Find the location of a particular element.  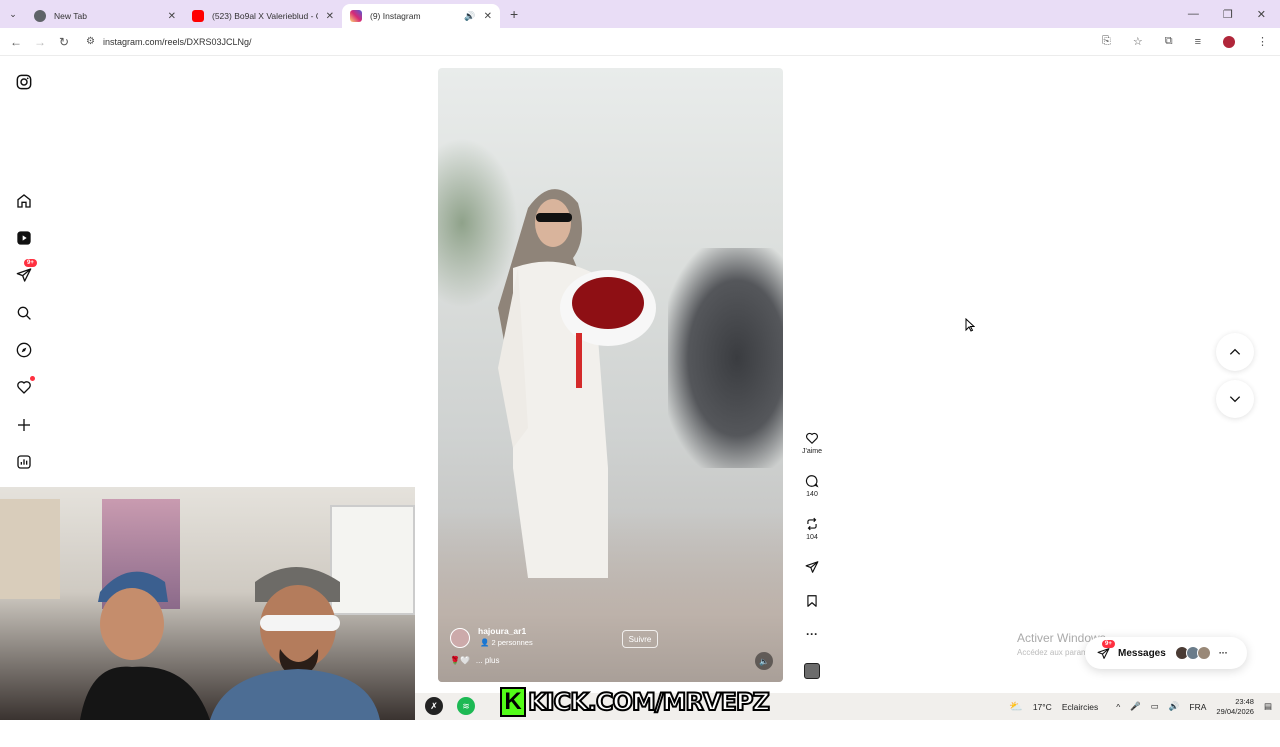

tab-title: (9) Instagram is located at coordinates (395, 16).